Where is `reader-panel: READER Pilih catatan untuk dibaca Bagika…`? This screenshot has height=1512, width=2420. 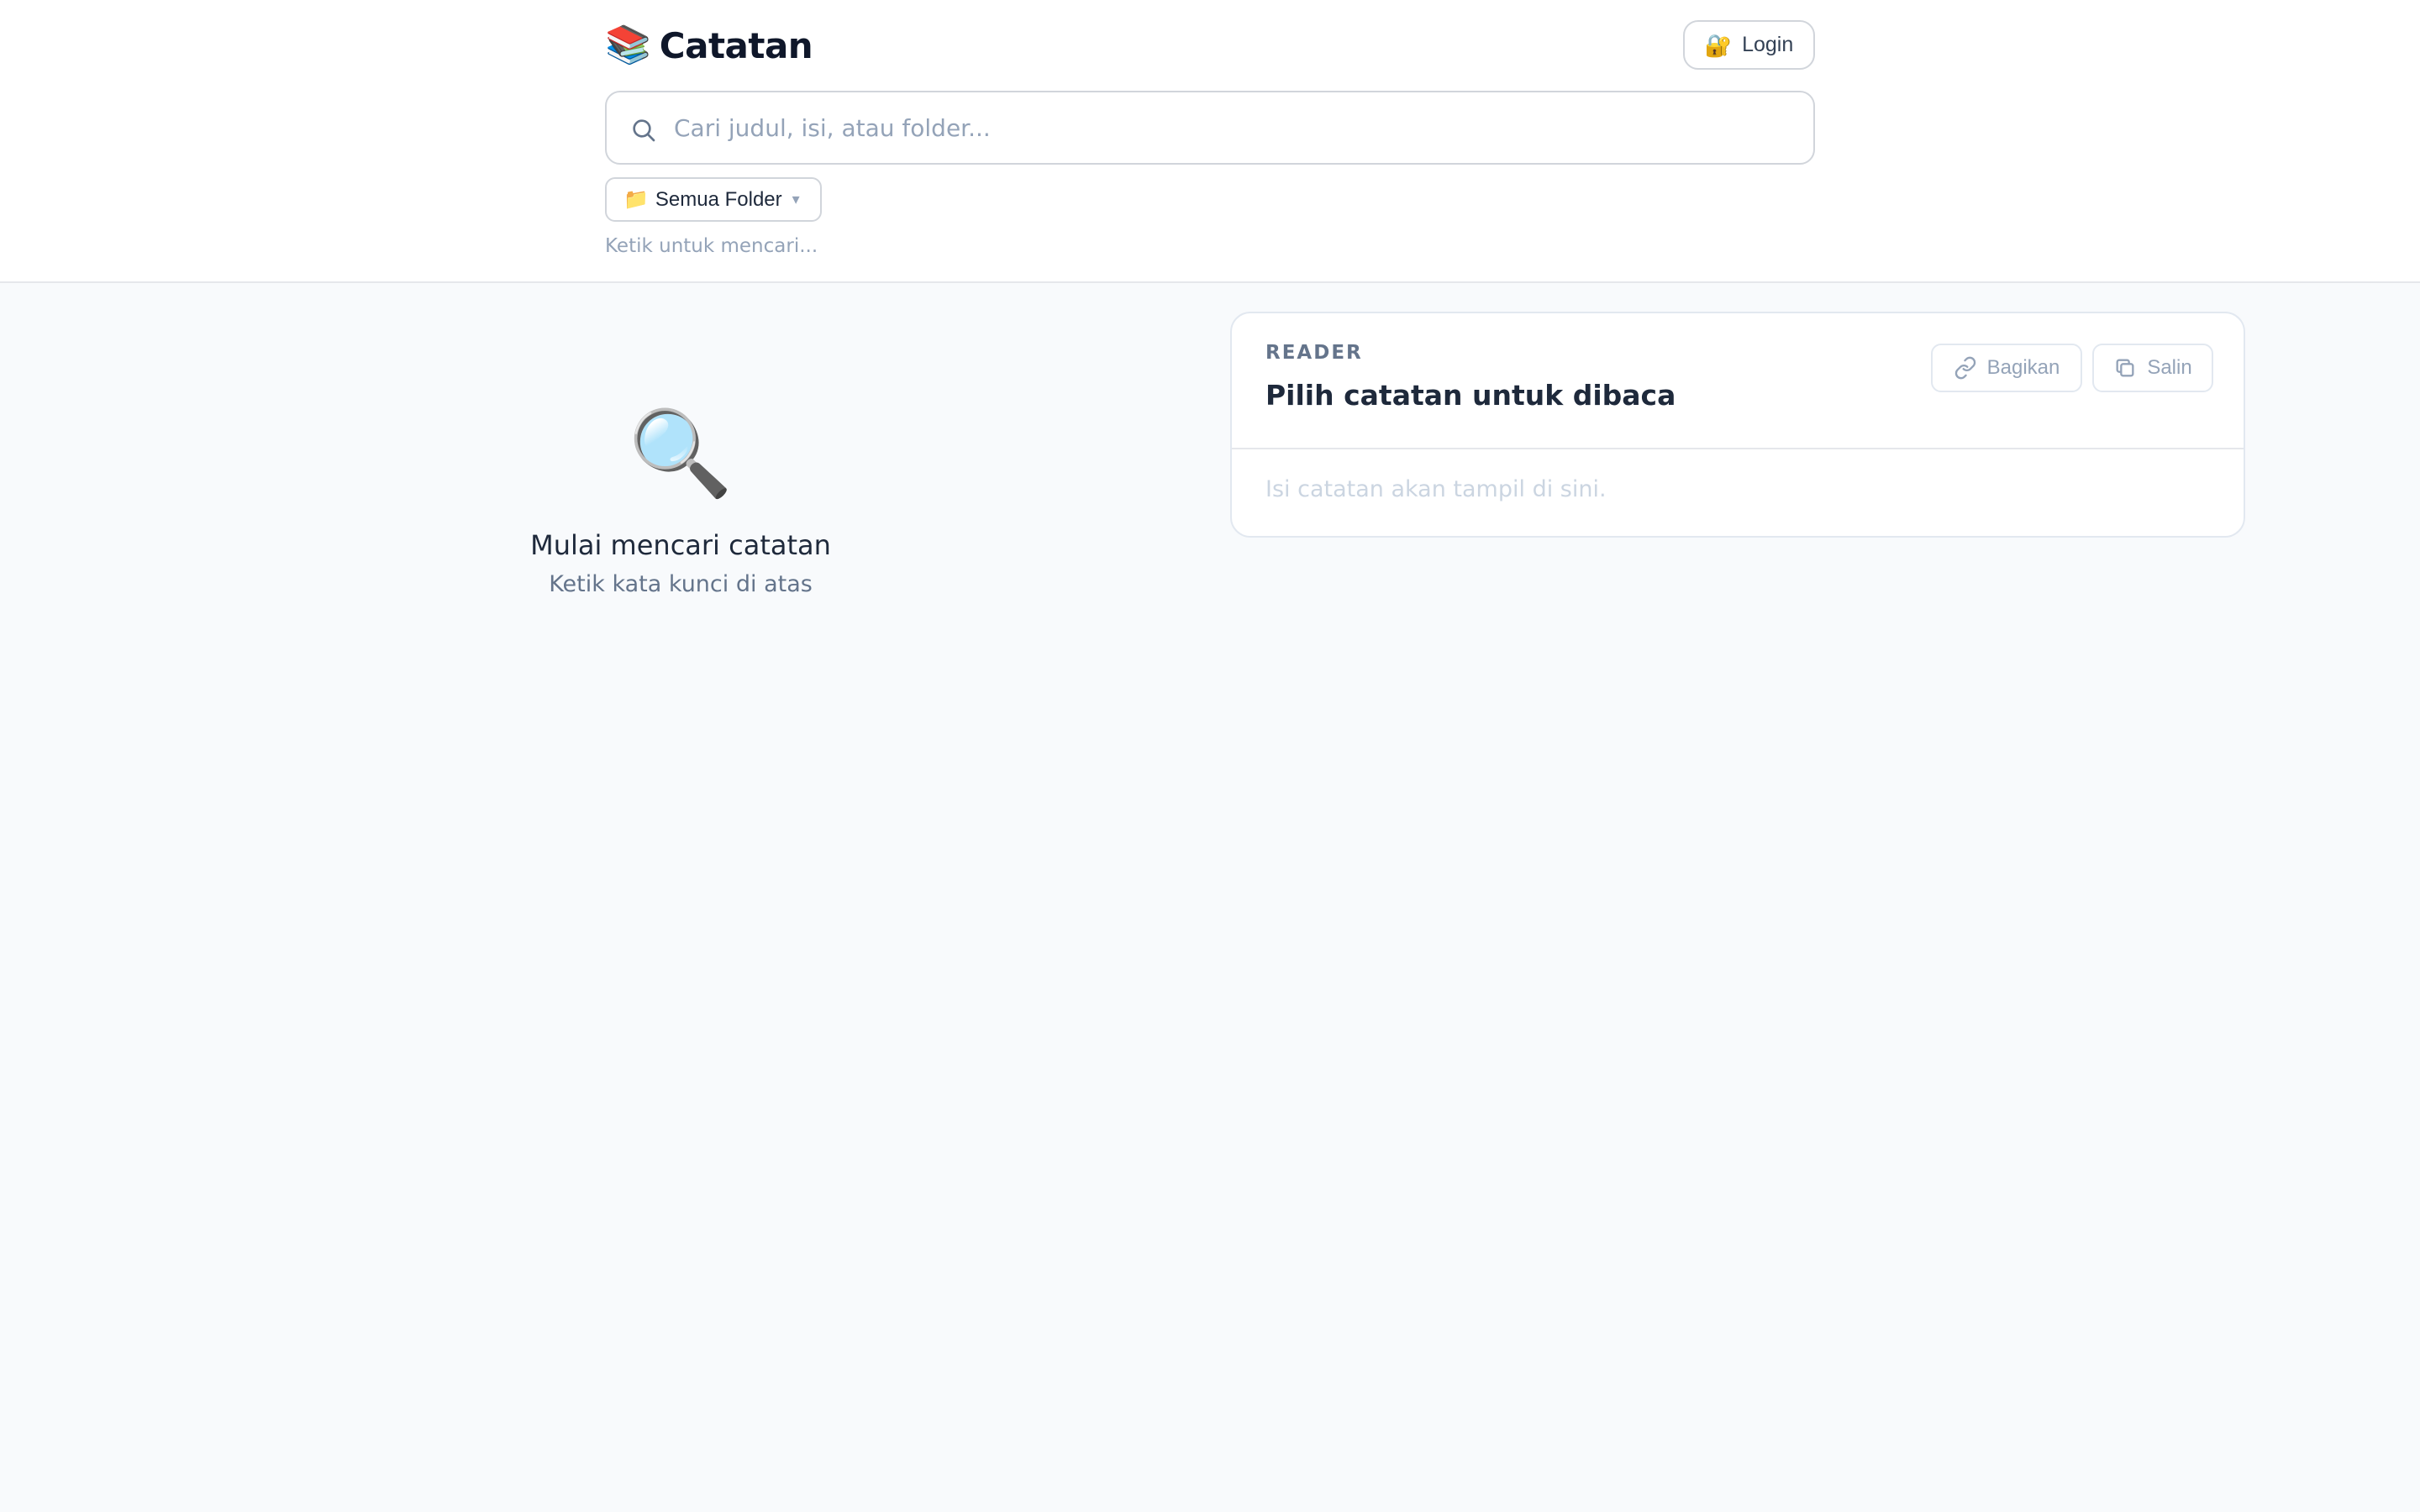
reader-panel: READER Pilih catatan untuk dibaca Bagika… is located at coordinates (1738, 425).